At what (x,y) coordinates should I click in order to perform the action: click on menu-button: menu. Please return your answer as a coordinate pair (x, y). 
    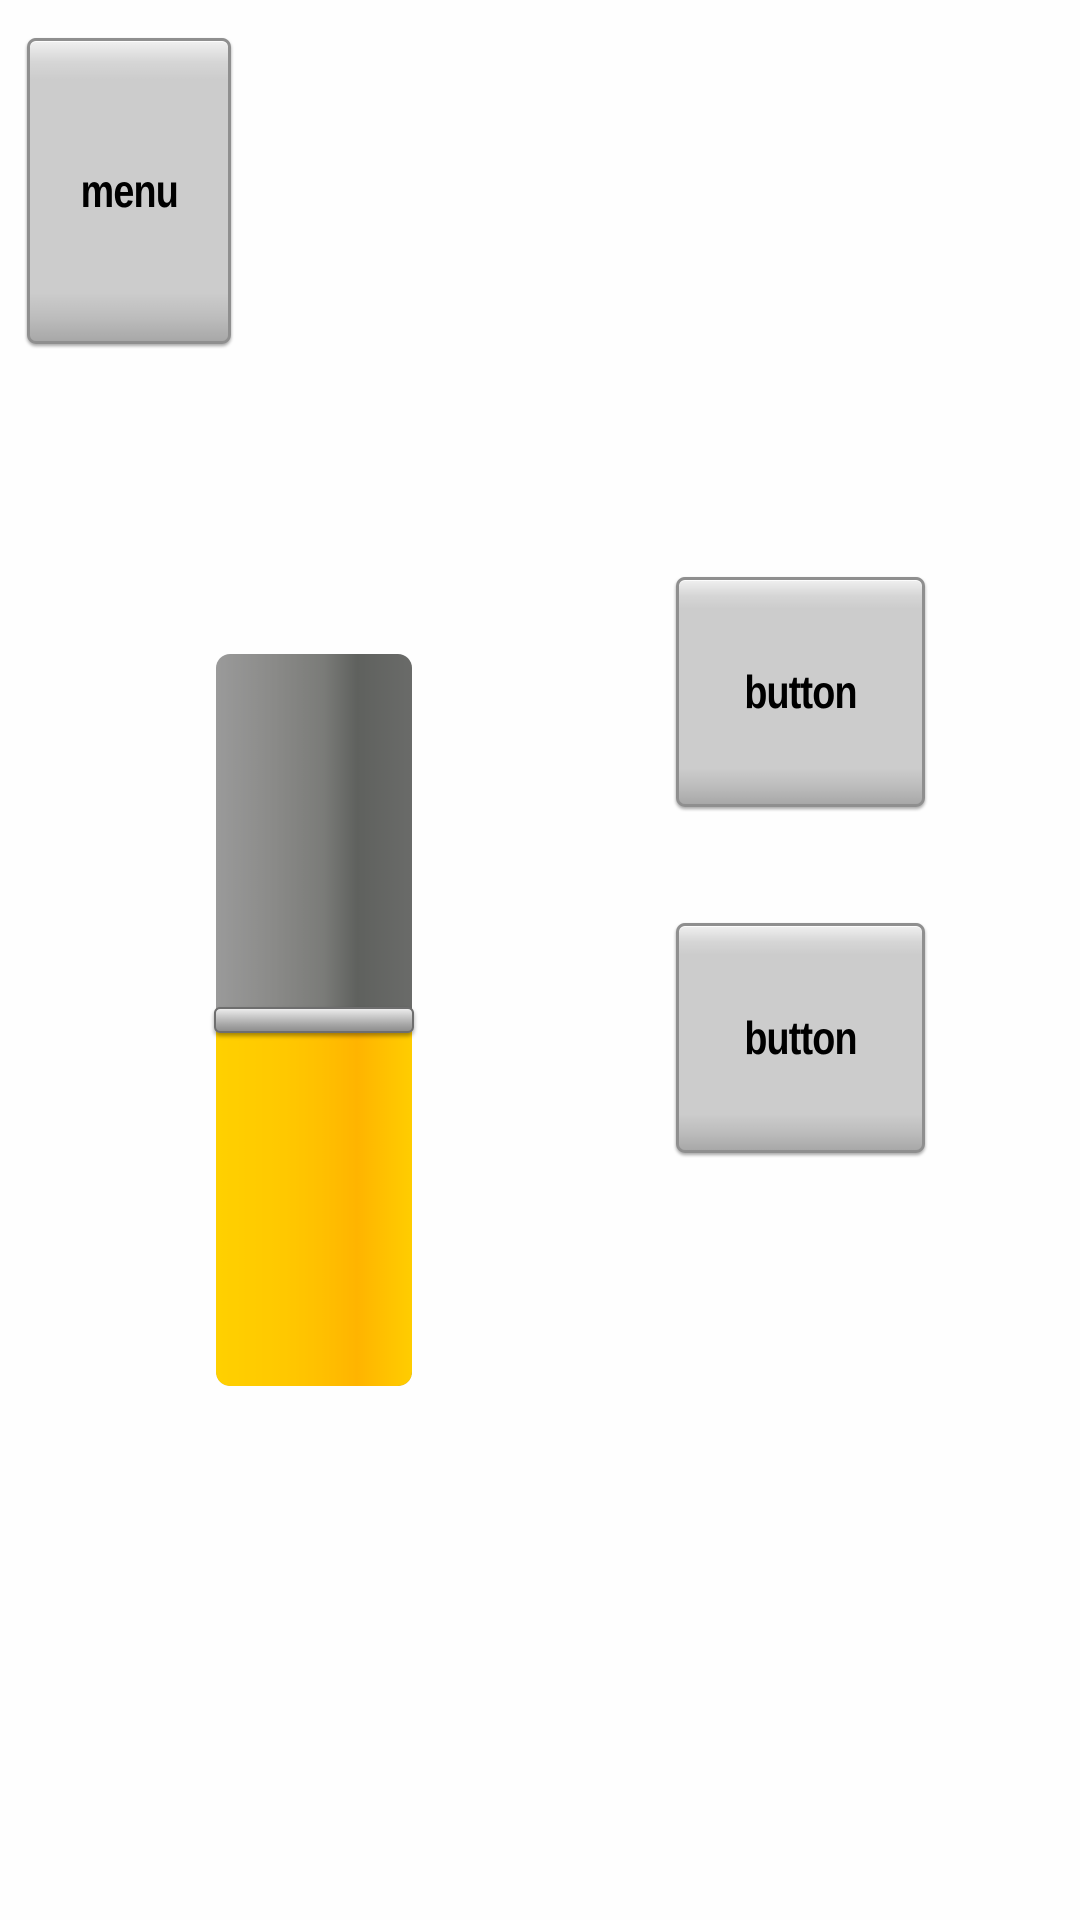
    Looking at the image, I should click on (129, 191).